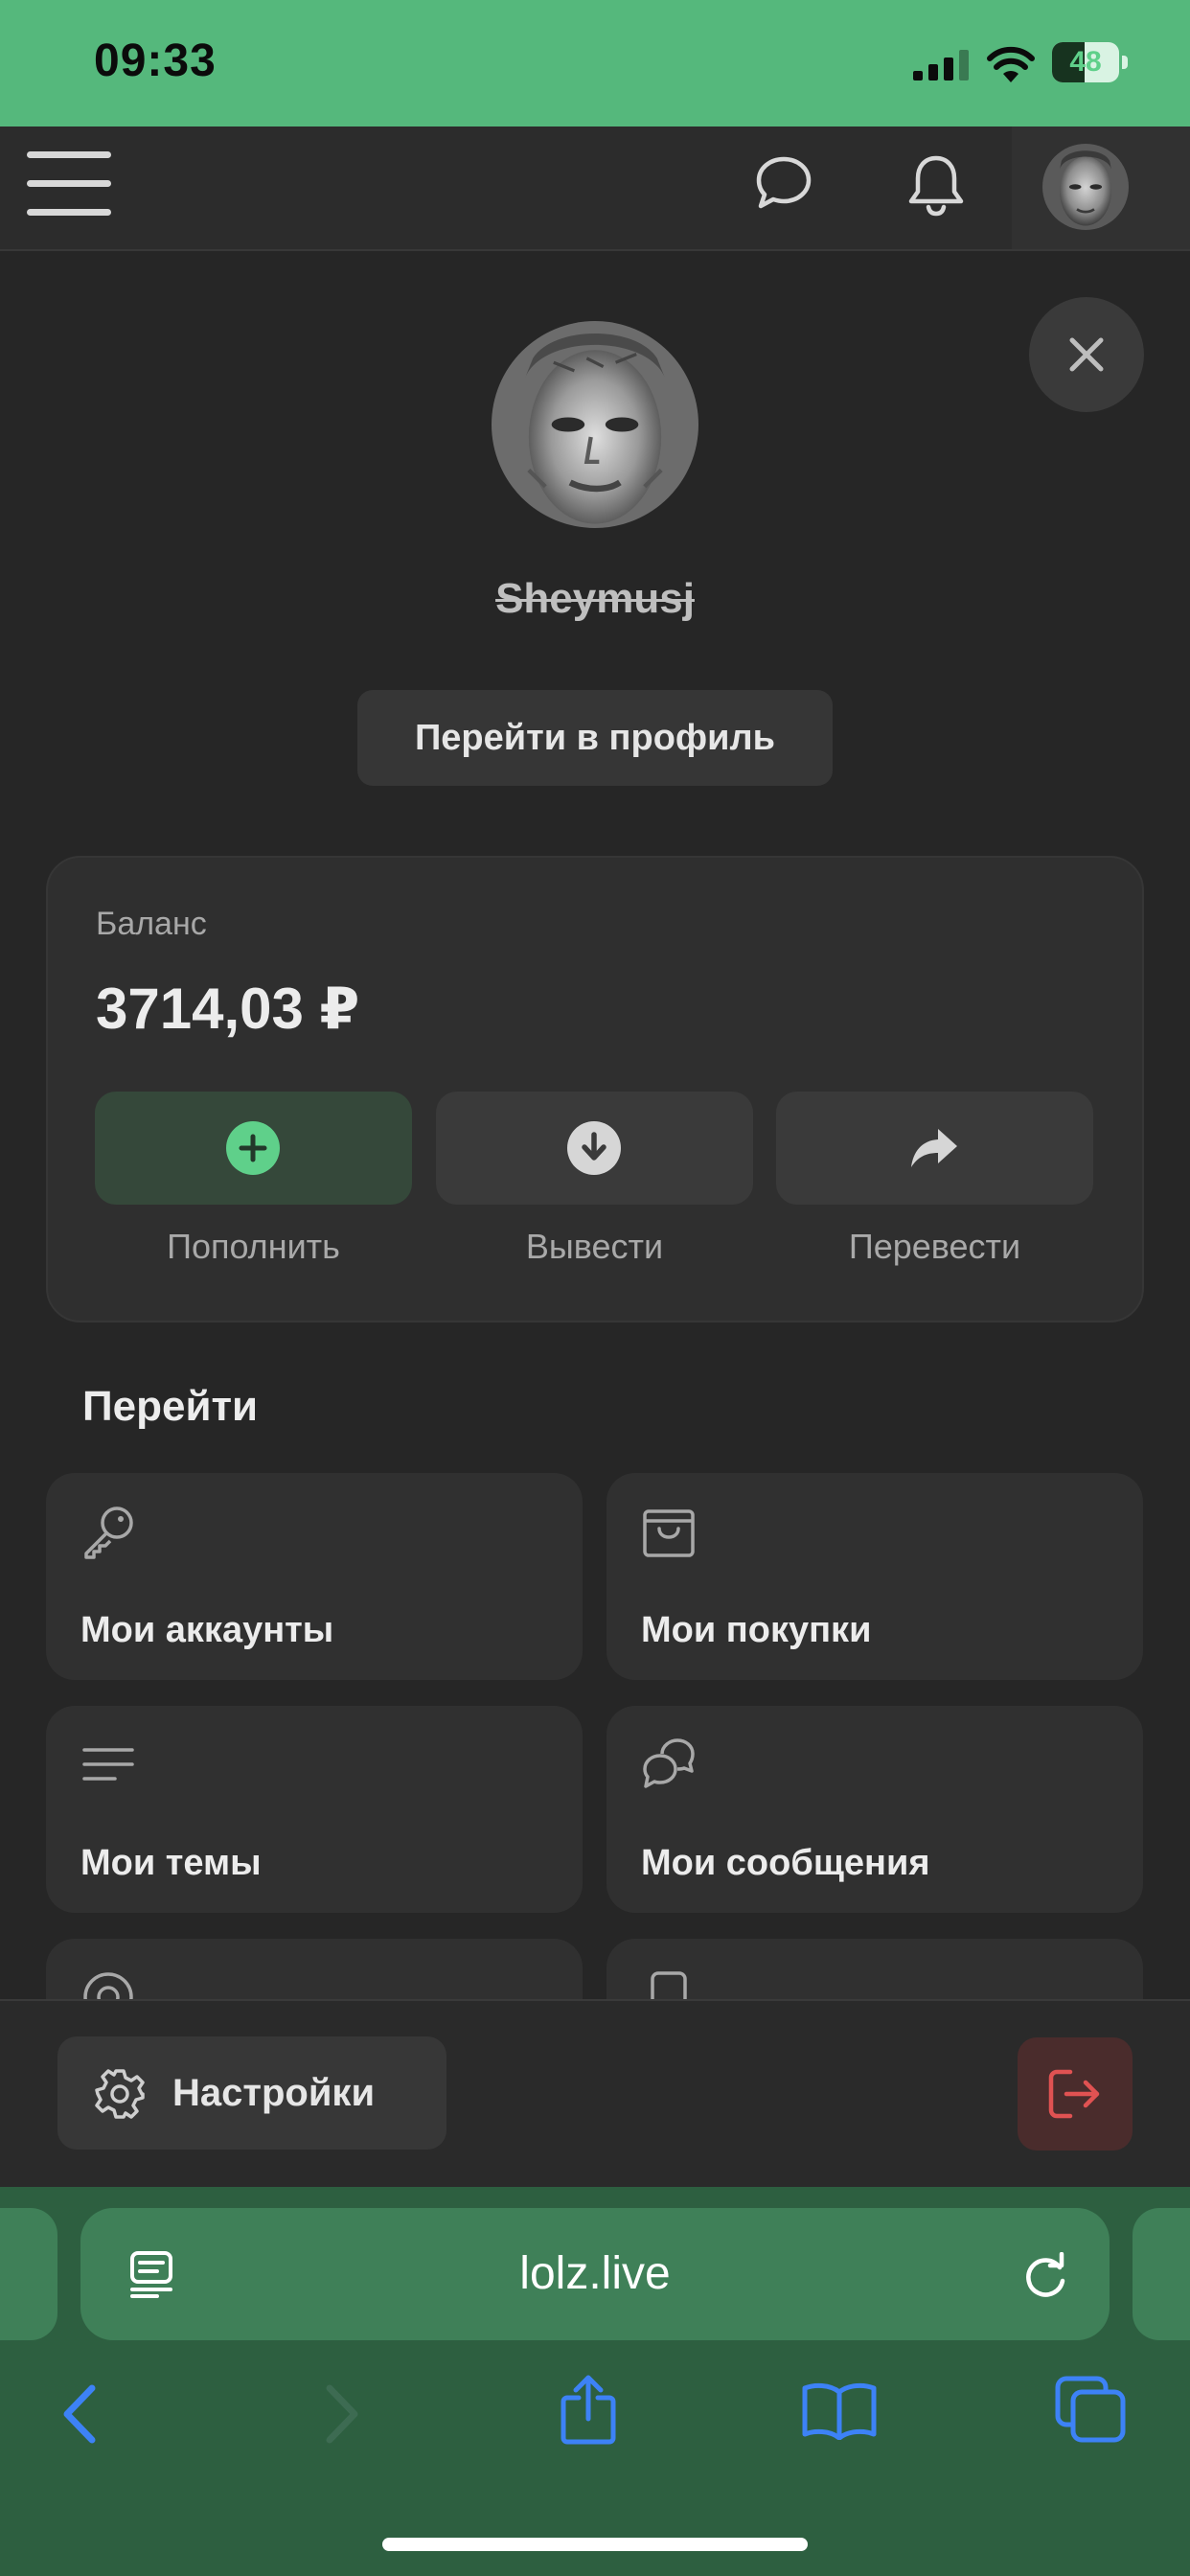 Image resolution: width=1190 pixels, height=2576 pixels. Describe the element at coordinates (1011, 63) in the screenshot. I see `wifi-icon` at that location.